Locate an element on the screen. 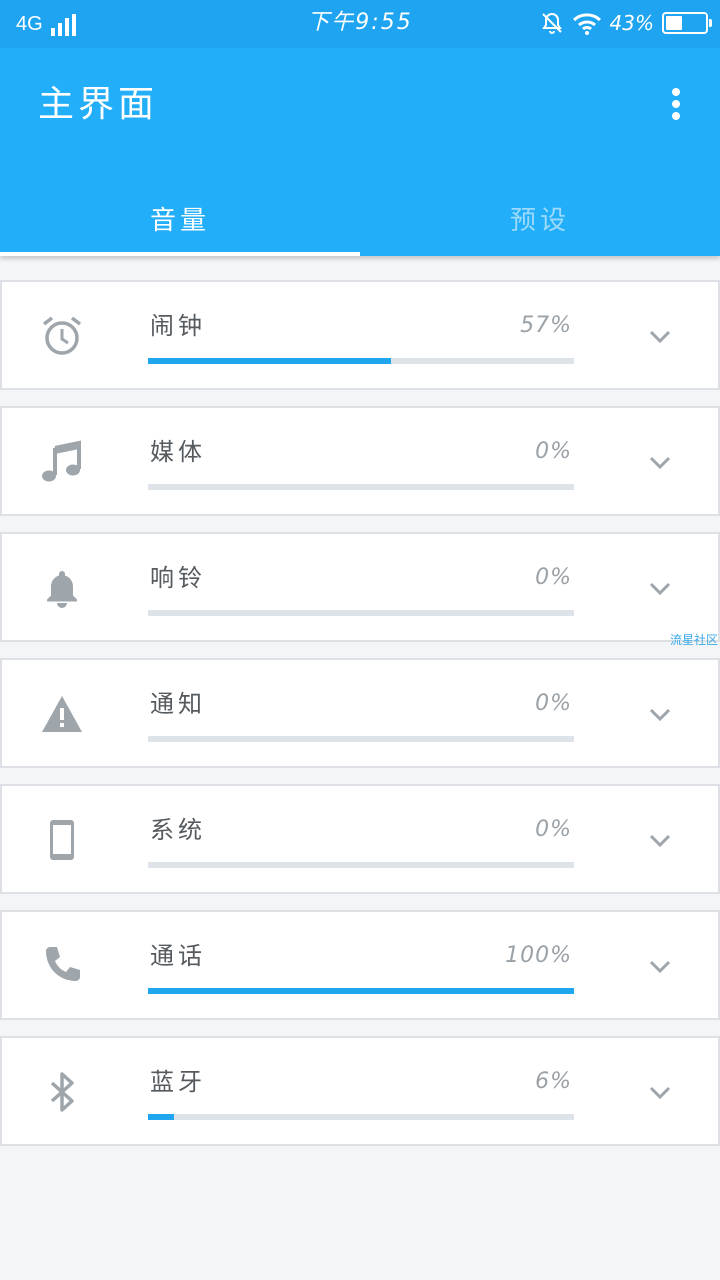 This screenshot has width=720, height=1280. volume-row-notification: 通知 0% is located at coordinates (360, 713).